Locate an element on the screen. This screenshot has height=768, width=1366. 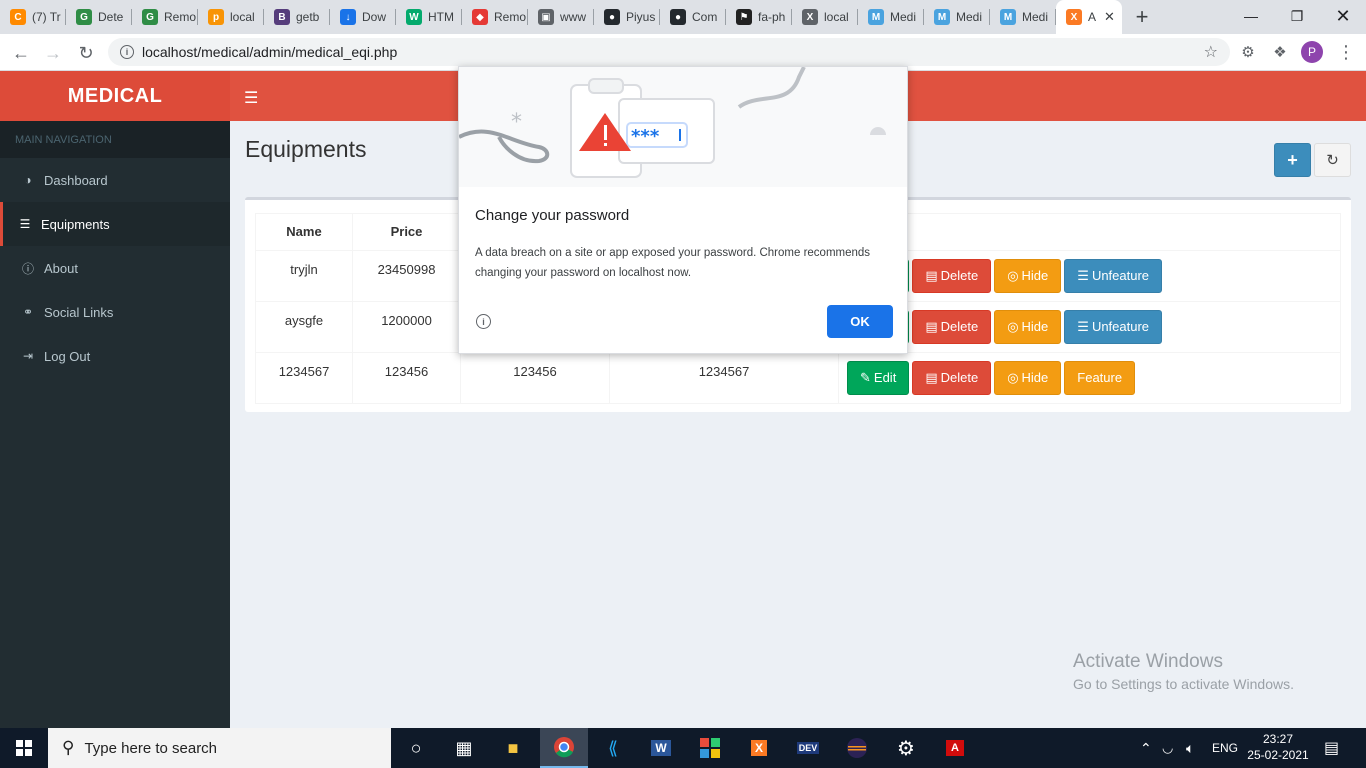
restore-button: ❐ is located at coordinates (1297, 16).